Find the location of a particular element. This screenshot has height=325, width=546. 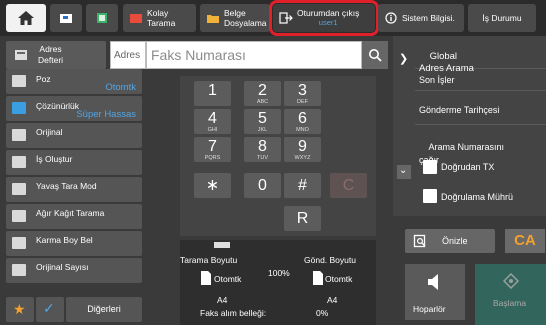

key-star-label: ∗ is located at coordinates (212, 185).